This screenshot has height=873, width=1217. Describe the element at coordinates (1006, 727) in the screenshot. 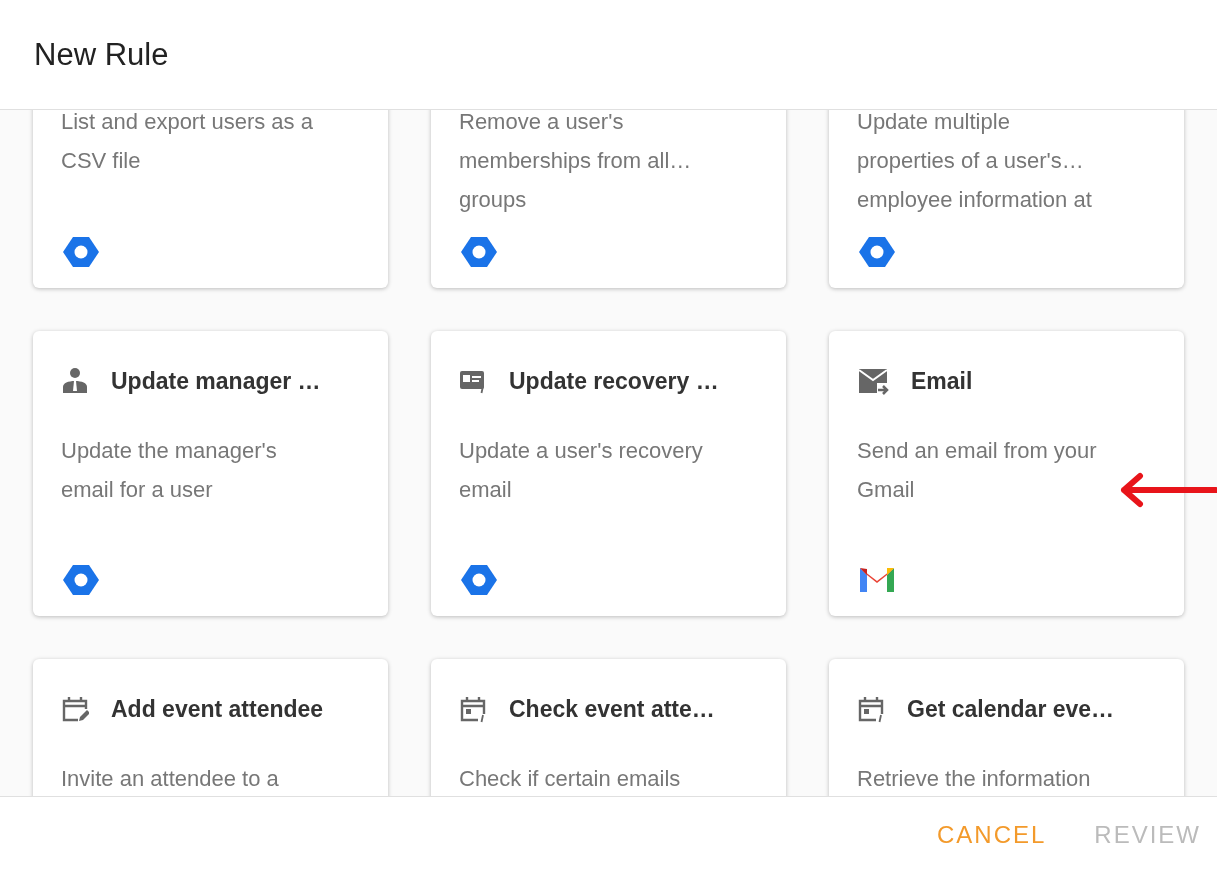

I see `action-card: Get calendar eve… Retrieve the information` at that location.